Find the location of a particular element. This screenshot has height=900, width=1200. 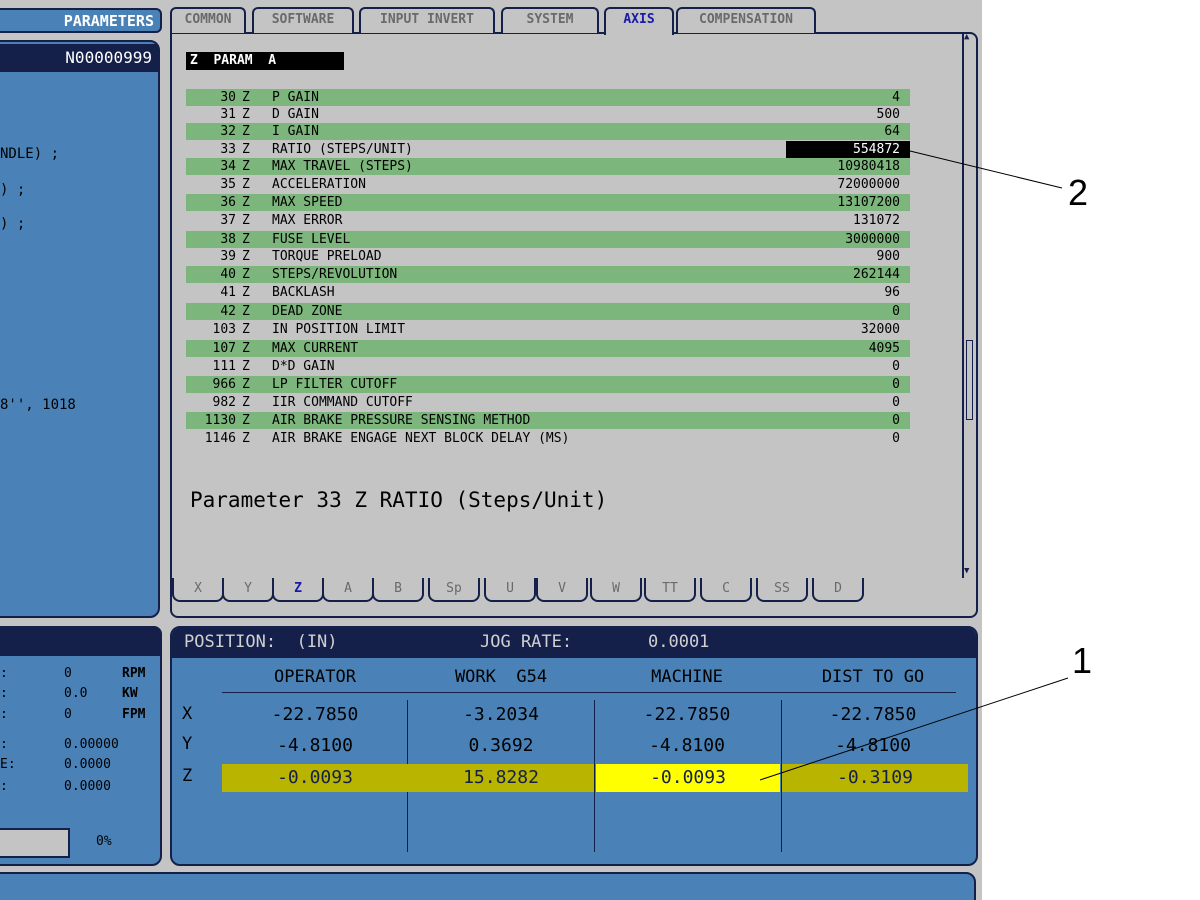

callout-1: 1 is located at coordinates (1082, 660).